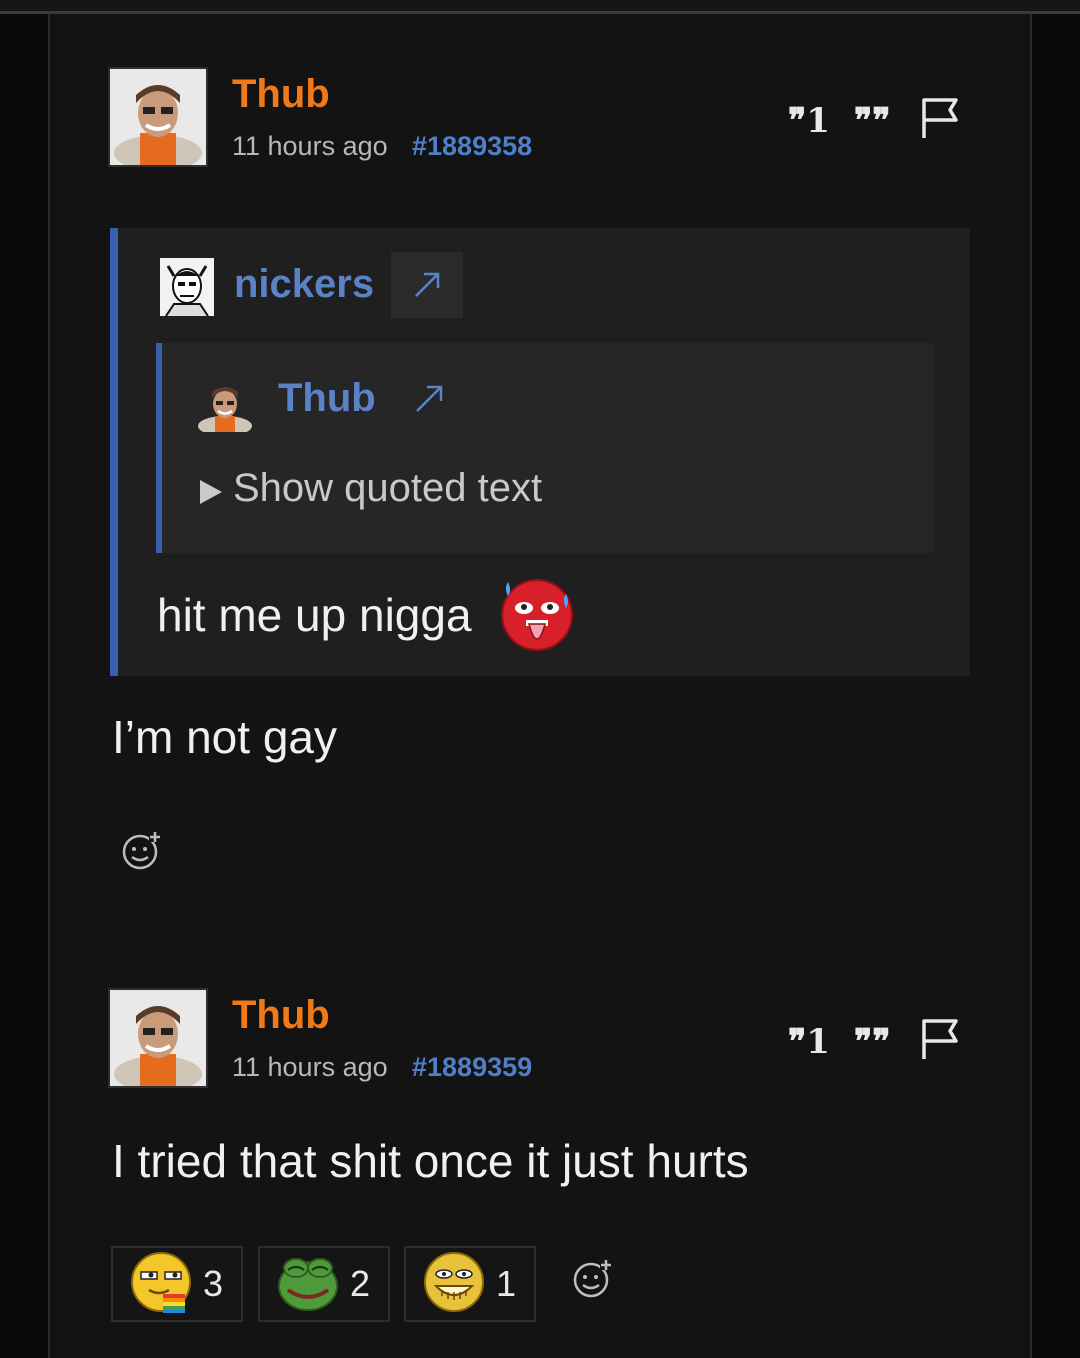 The width and height of the screenshot is (1080, 1358). I want to click on background-left, so click(24, 686).